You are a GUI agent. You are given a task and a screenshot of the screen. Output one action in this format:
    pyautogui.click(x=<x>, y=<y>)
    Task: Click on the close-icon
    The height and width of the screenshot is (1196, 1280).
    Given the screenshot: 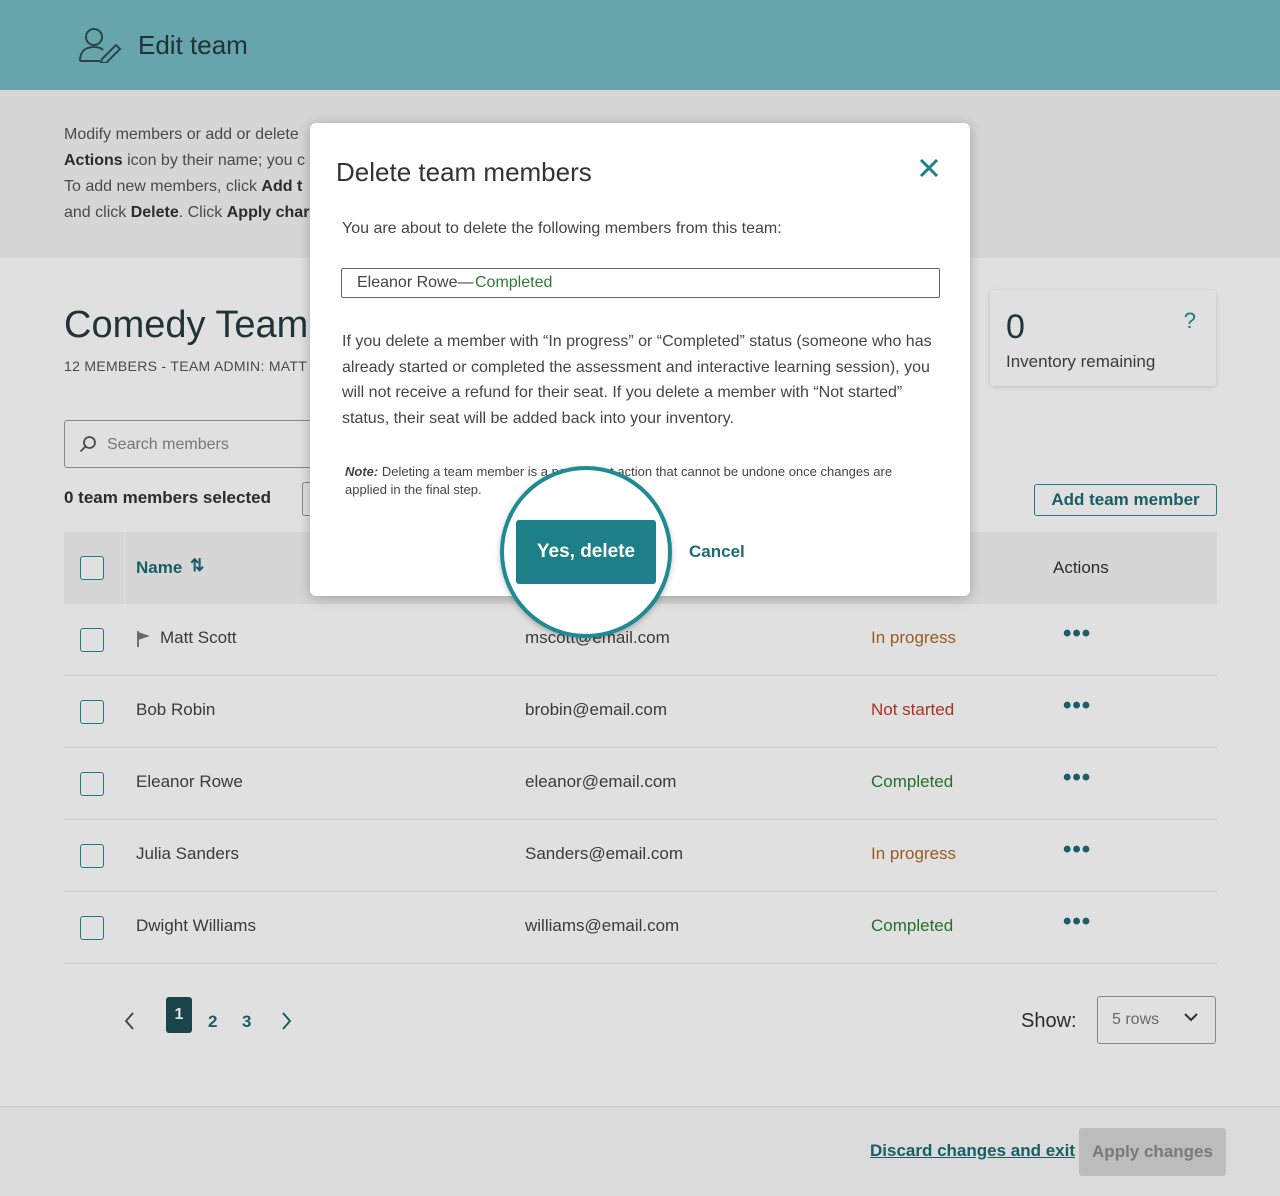 What is the action you would take?
    pyautogui.click(x=929, y=168)
    